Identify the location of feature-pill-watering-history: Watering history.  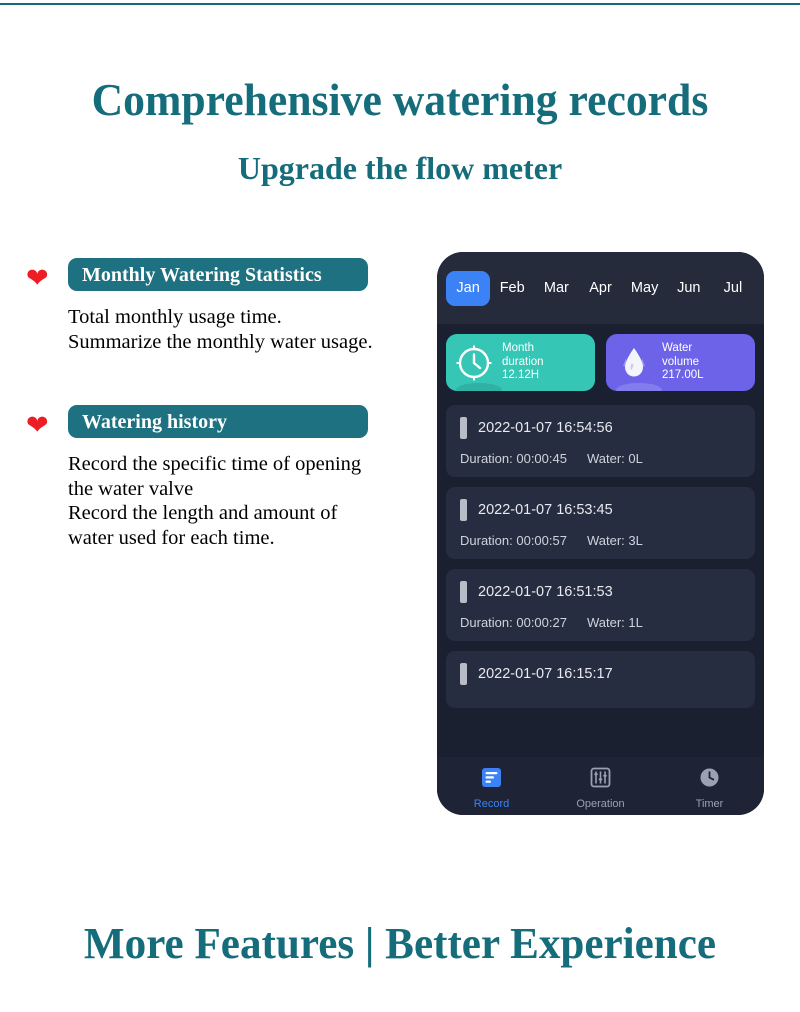
(218, 421).